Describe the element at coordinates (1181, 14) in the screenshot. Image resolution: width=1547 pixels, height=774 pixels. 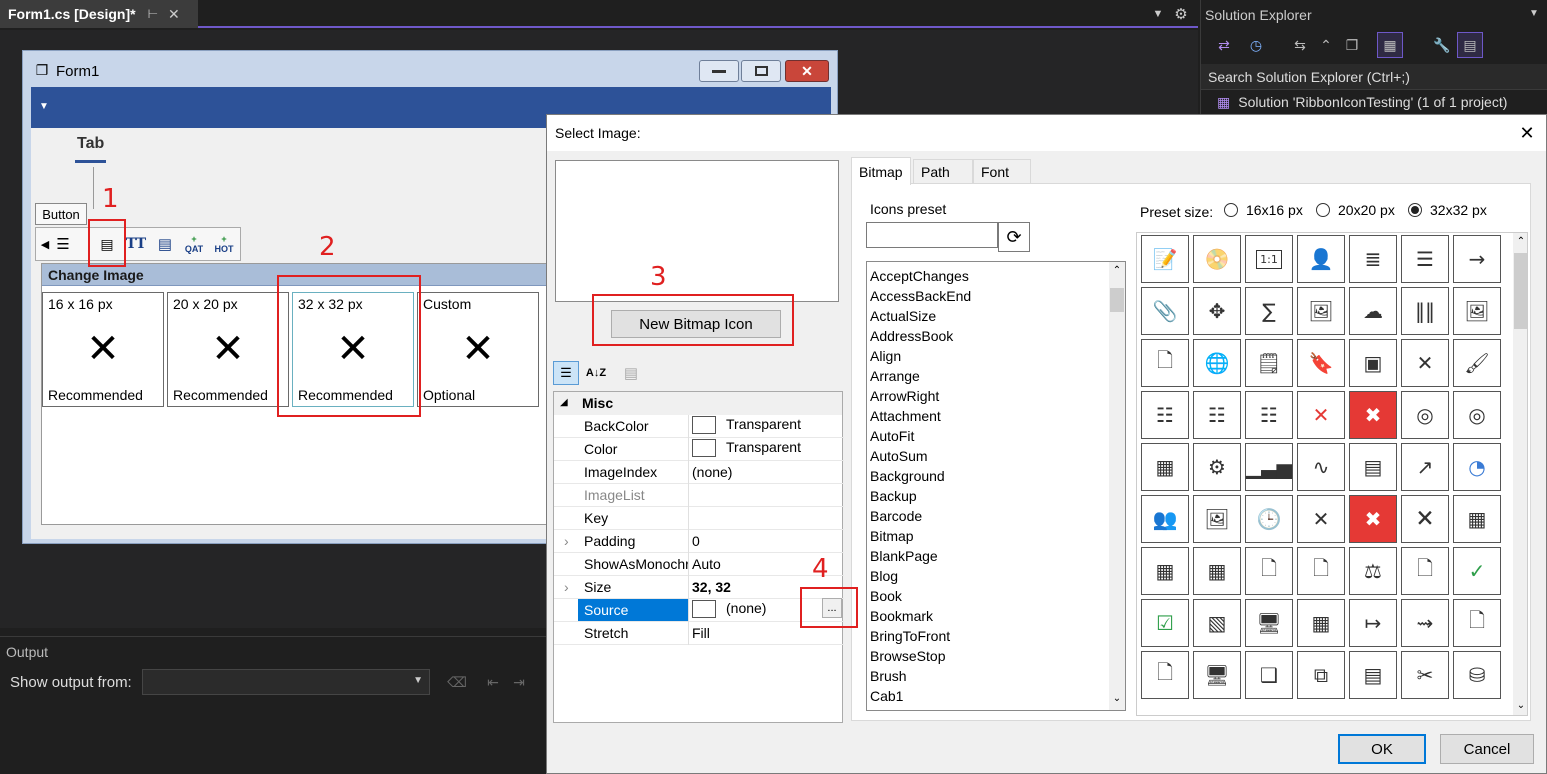
I see `settings-gear-icon: ⚙` at that location.